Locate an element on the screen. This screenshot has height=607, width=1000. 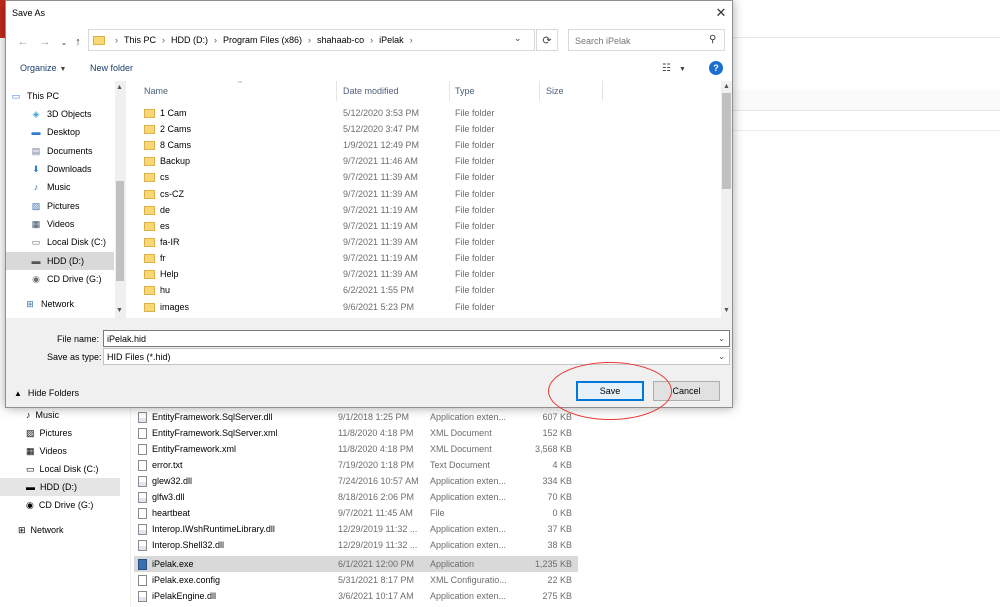
folder-name: 1 Cam is located at coordinates (173, 113).